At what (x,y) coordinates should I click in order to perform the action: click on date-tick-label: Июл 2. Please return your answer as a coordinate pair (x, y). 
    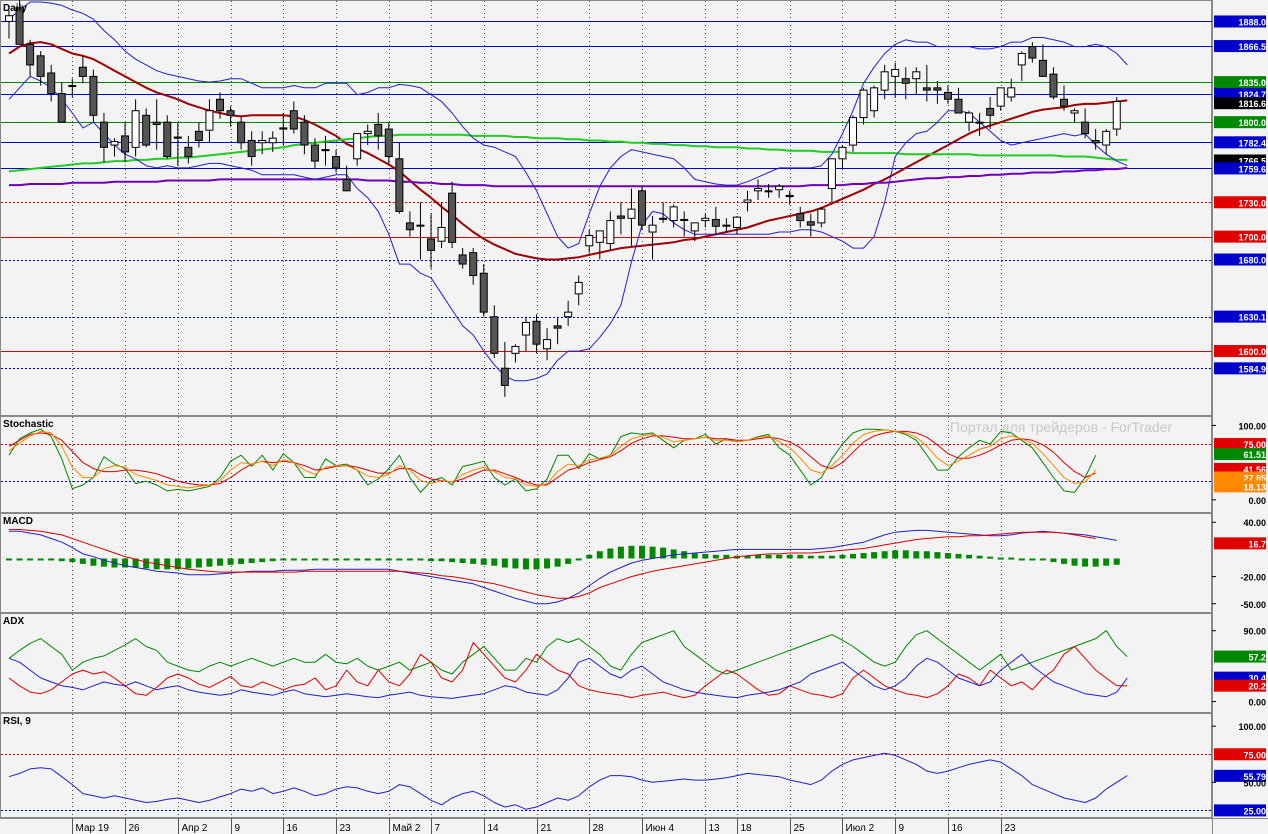
    Looking at the image, I should click on (860, 828).